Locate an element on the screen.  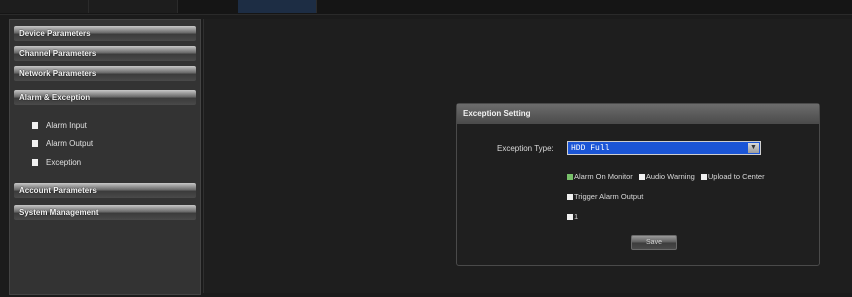
output-1-label: 1 is located at coordinates (576, 216).